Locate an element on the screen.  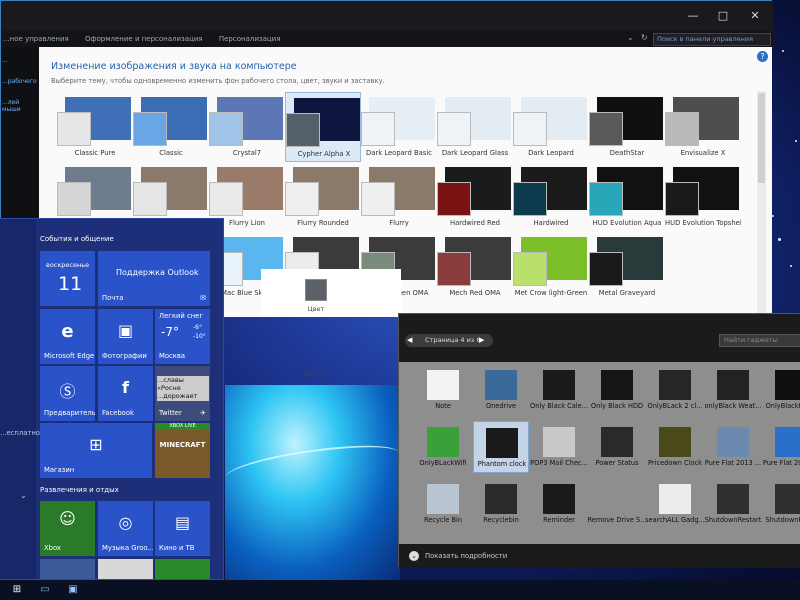
gadget-item: Pricedown Clock is located at coordinates (675, 447).